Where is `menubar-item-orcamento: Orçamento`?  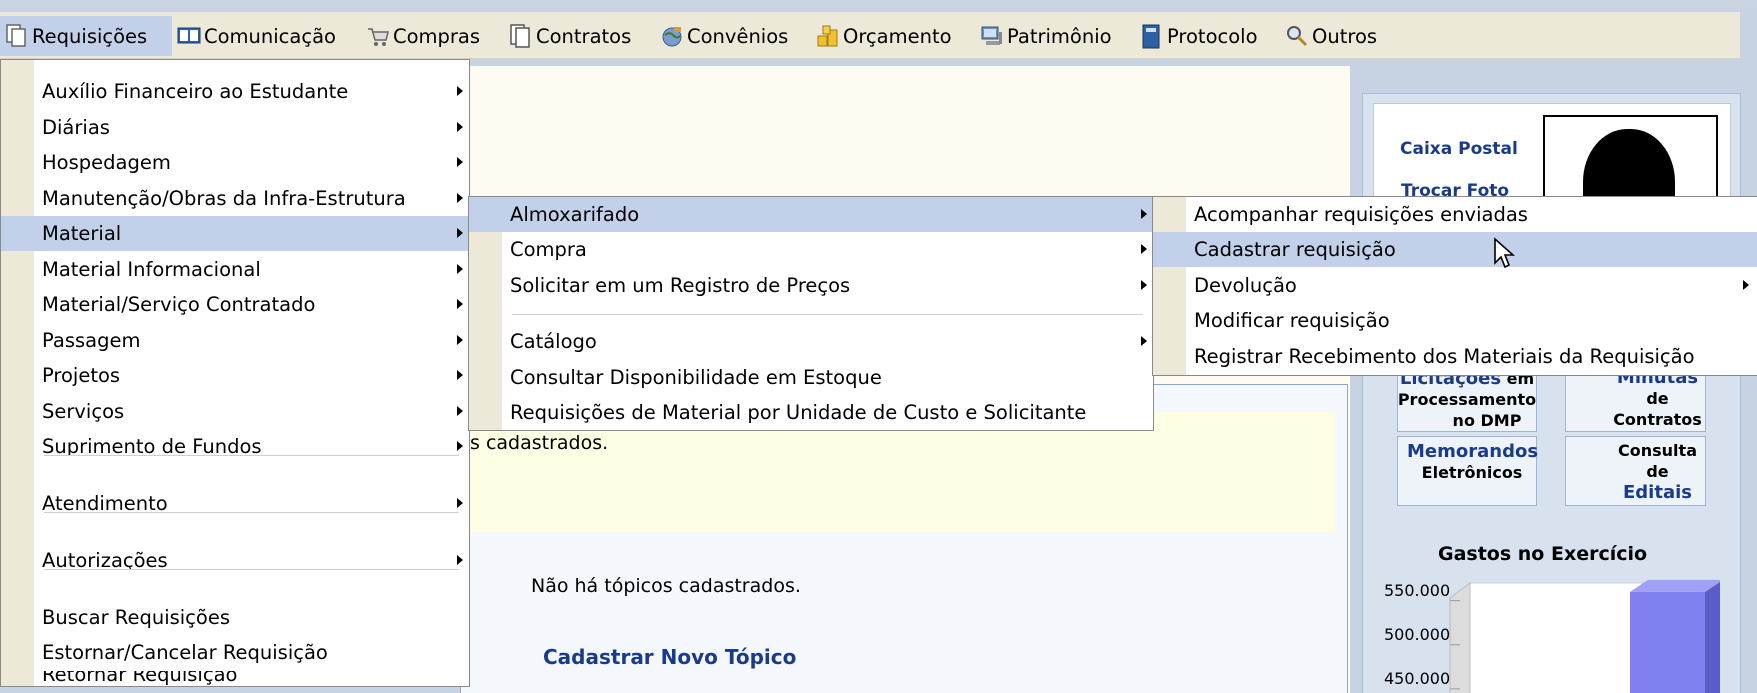 menubar-item-orcamento: Orçamento is located at coordinates (884, 36).